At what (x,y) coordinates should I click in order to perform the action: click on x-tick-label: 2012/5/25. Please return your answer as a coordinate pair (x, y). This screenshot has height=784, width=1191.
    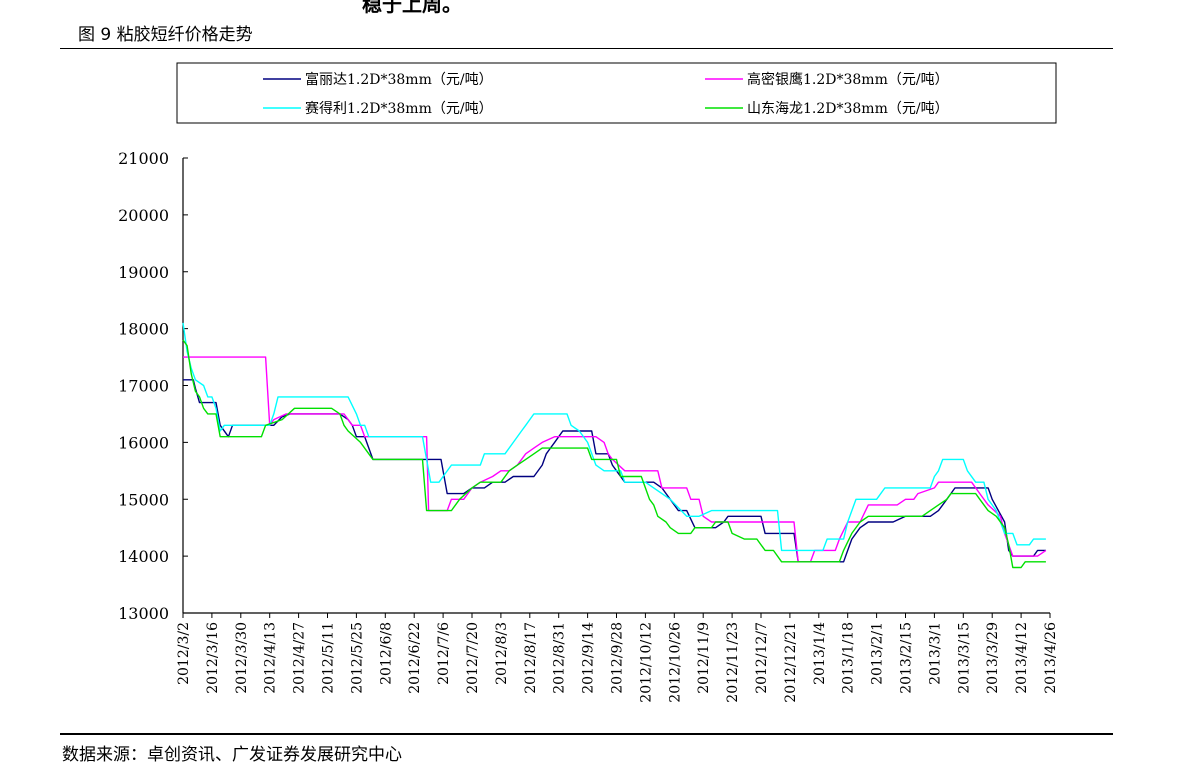
    Looking at the image, I should click on (357, 658).